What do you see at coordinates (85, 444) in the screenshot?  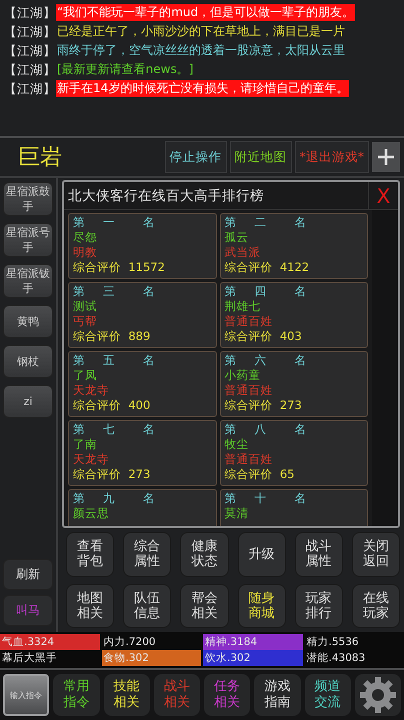 I see `player-name: 了南` at bounding box center [85, 444].